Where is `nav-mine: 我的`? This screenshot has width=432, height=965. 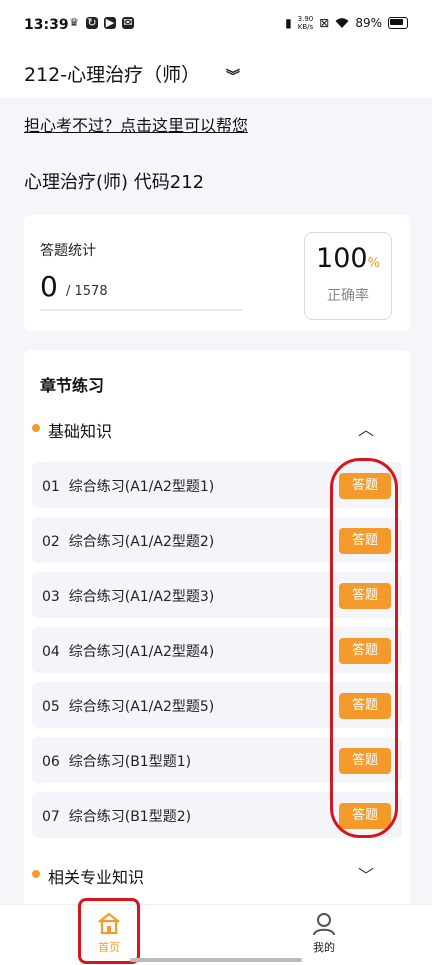 nav-mine: 我的 is located at coordinates (324, 936).